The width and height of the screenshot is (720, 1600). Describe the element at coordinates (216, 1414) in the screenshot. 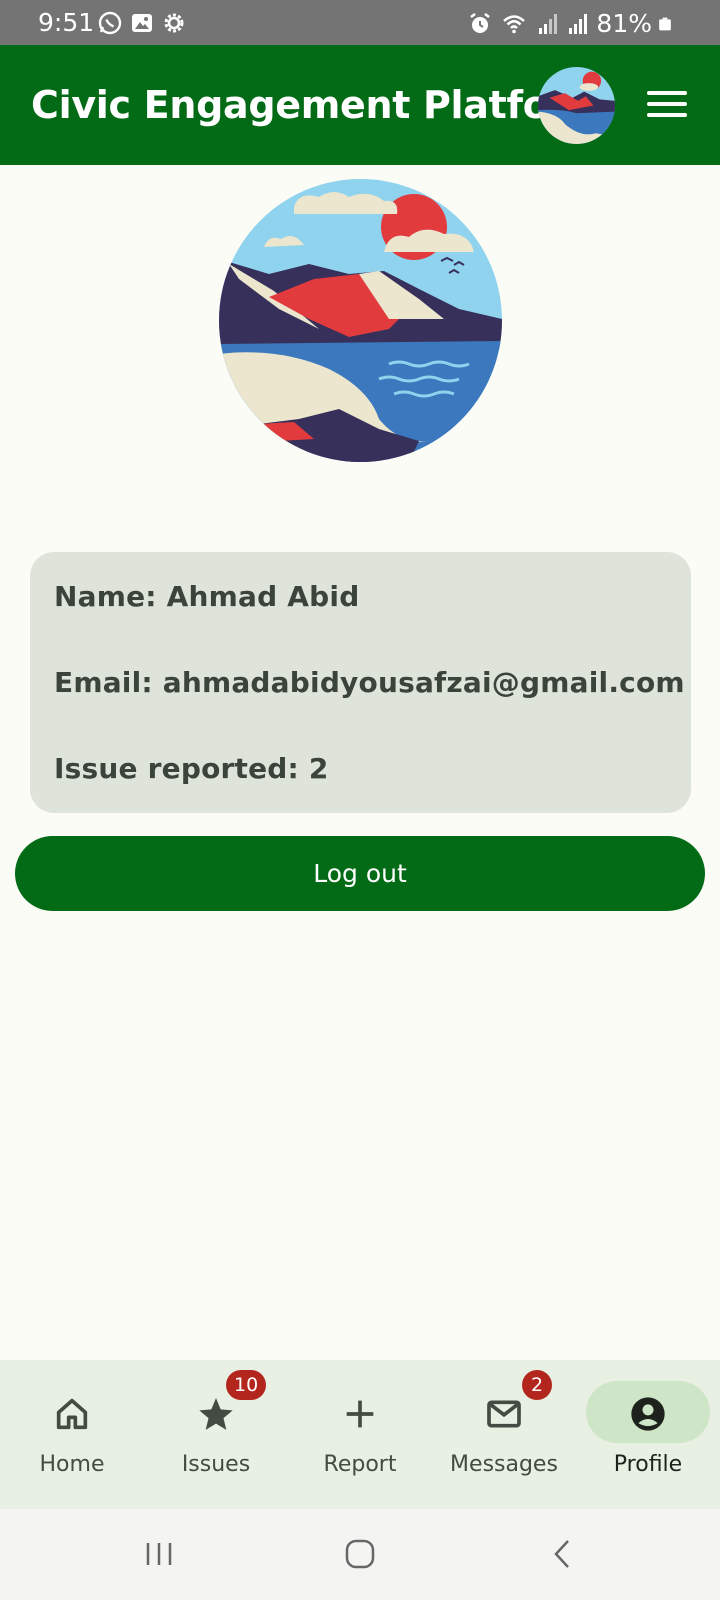

I see `star-icon` at that location.